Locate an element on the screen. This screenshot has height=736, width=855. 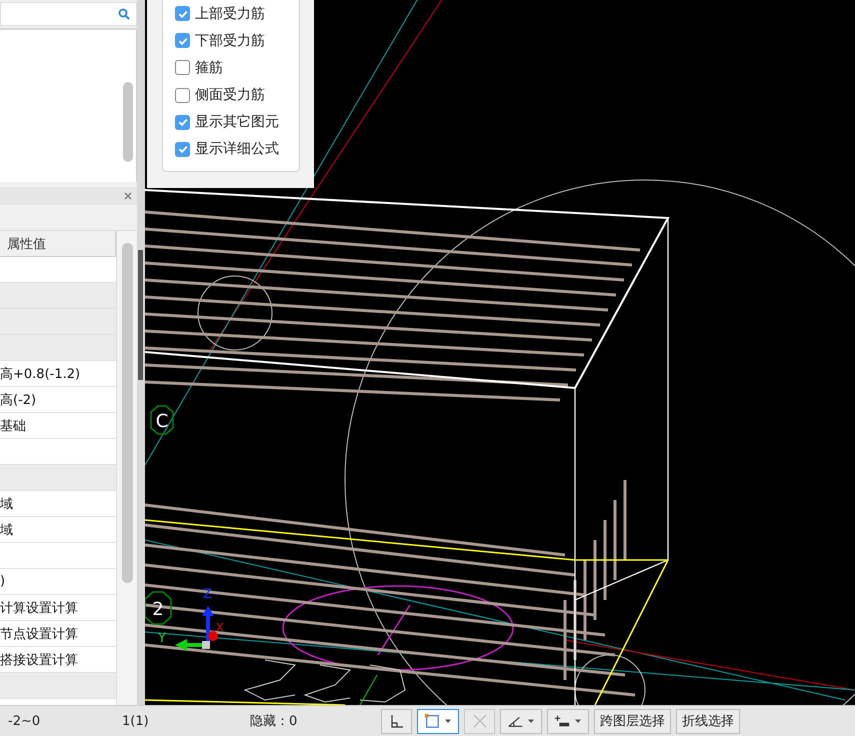
option-checkbox: 侧面受力筋 is located at coordinates (237, 95).